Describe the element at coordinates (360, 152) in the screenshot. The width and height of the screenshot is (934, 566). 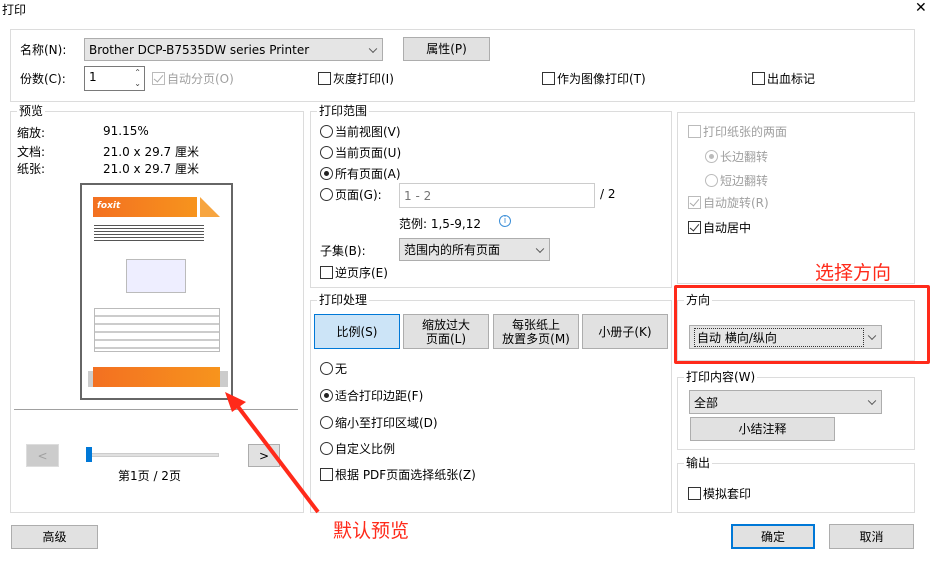
I see `current-page-radio: 当前页面(U)` at that location.